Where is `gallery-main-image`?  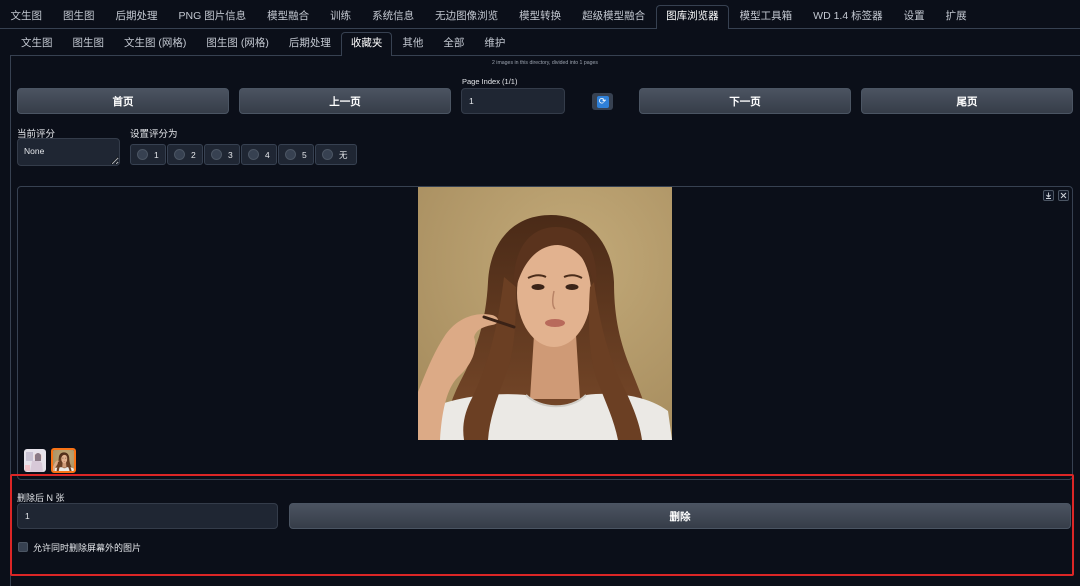 gallery-main-image is located at coordinates (545, 313).